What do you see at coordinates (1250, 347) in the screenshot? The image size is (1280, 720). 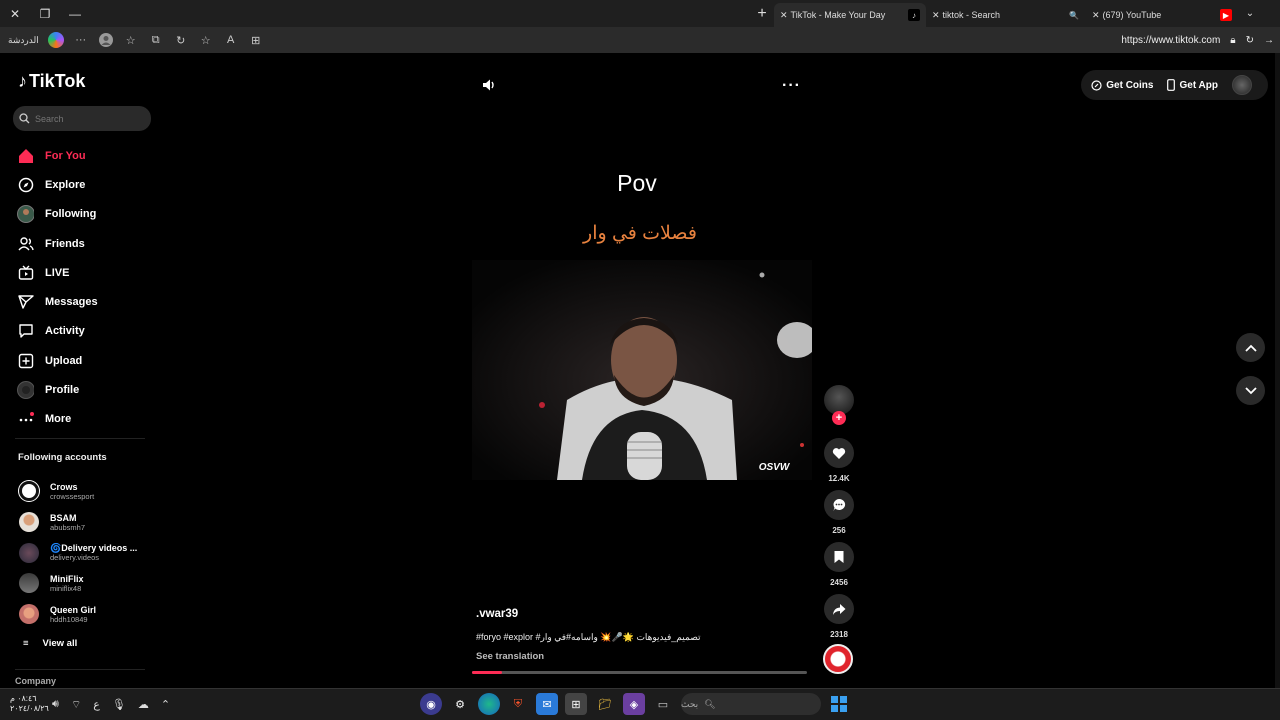 I see `previous-video-button` at bounding box center [1250, 347].